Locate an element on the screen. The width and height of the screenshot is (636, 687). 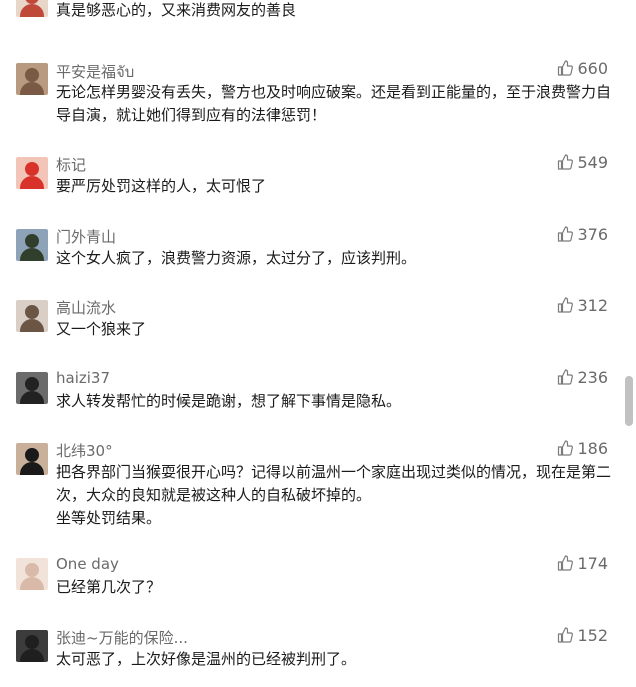
like-count: 236 is located at coordinates (592, 377).